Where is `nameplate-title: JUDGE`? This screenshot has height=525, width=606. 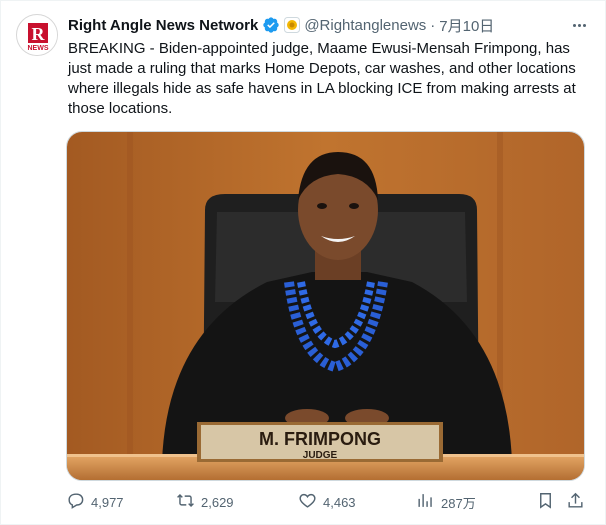 nameplate-title: JUDGE is located at coordinates (320, 455).